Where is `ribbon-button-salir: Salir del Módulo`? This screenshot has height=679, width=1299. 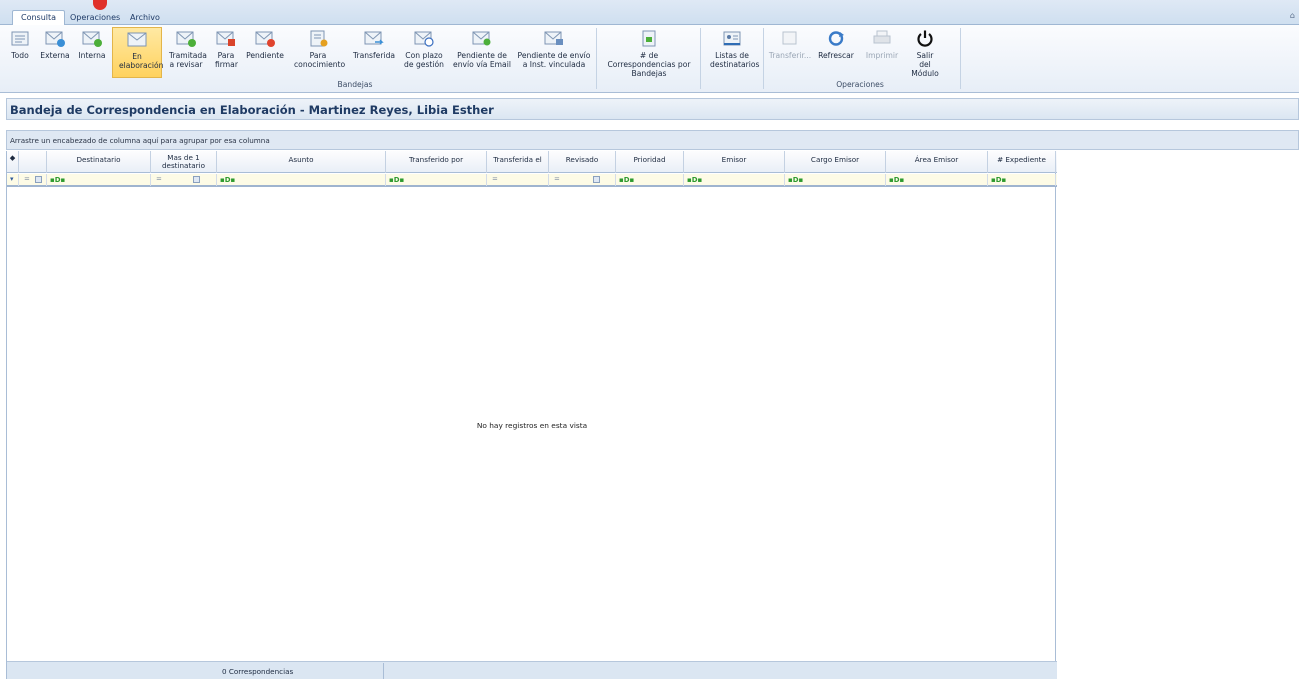
ribbon-button-salir: Salir del Módulo is located at coordinates (925, 52).